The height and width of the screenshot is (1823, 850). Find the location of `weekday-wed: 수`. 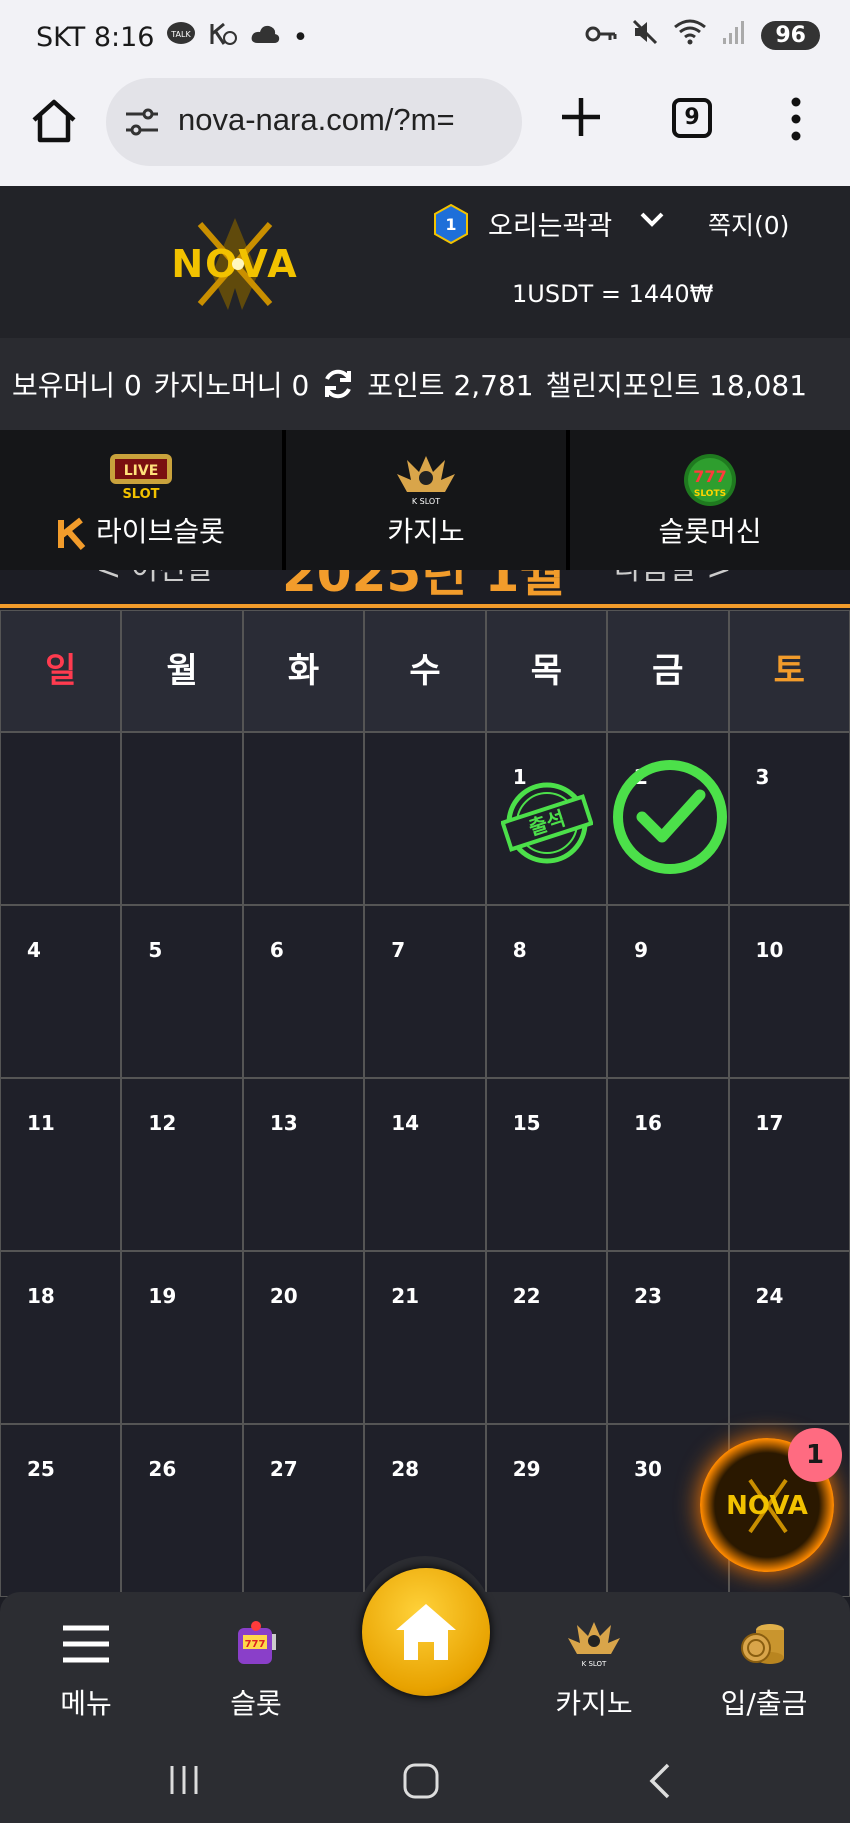

weekday-wed: 수 is located at coordinates (425, 671).